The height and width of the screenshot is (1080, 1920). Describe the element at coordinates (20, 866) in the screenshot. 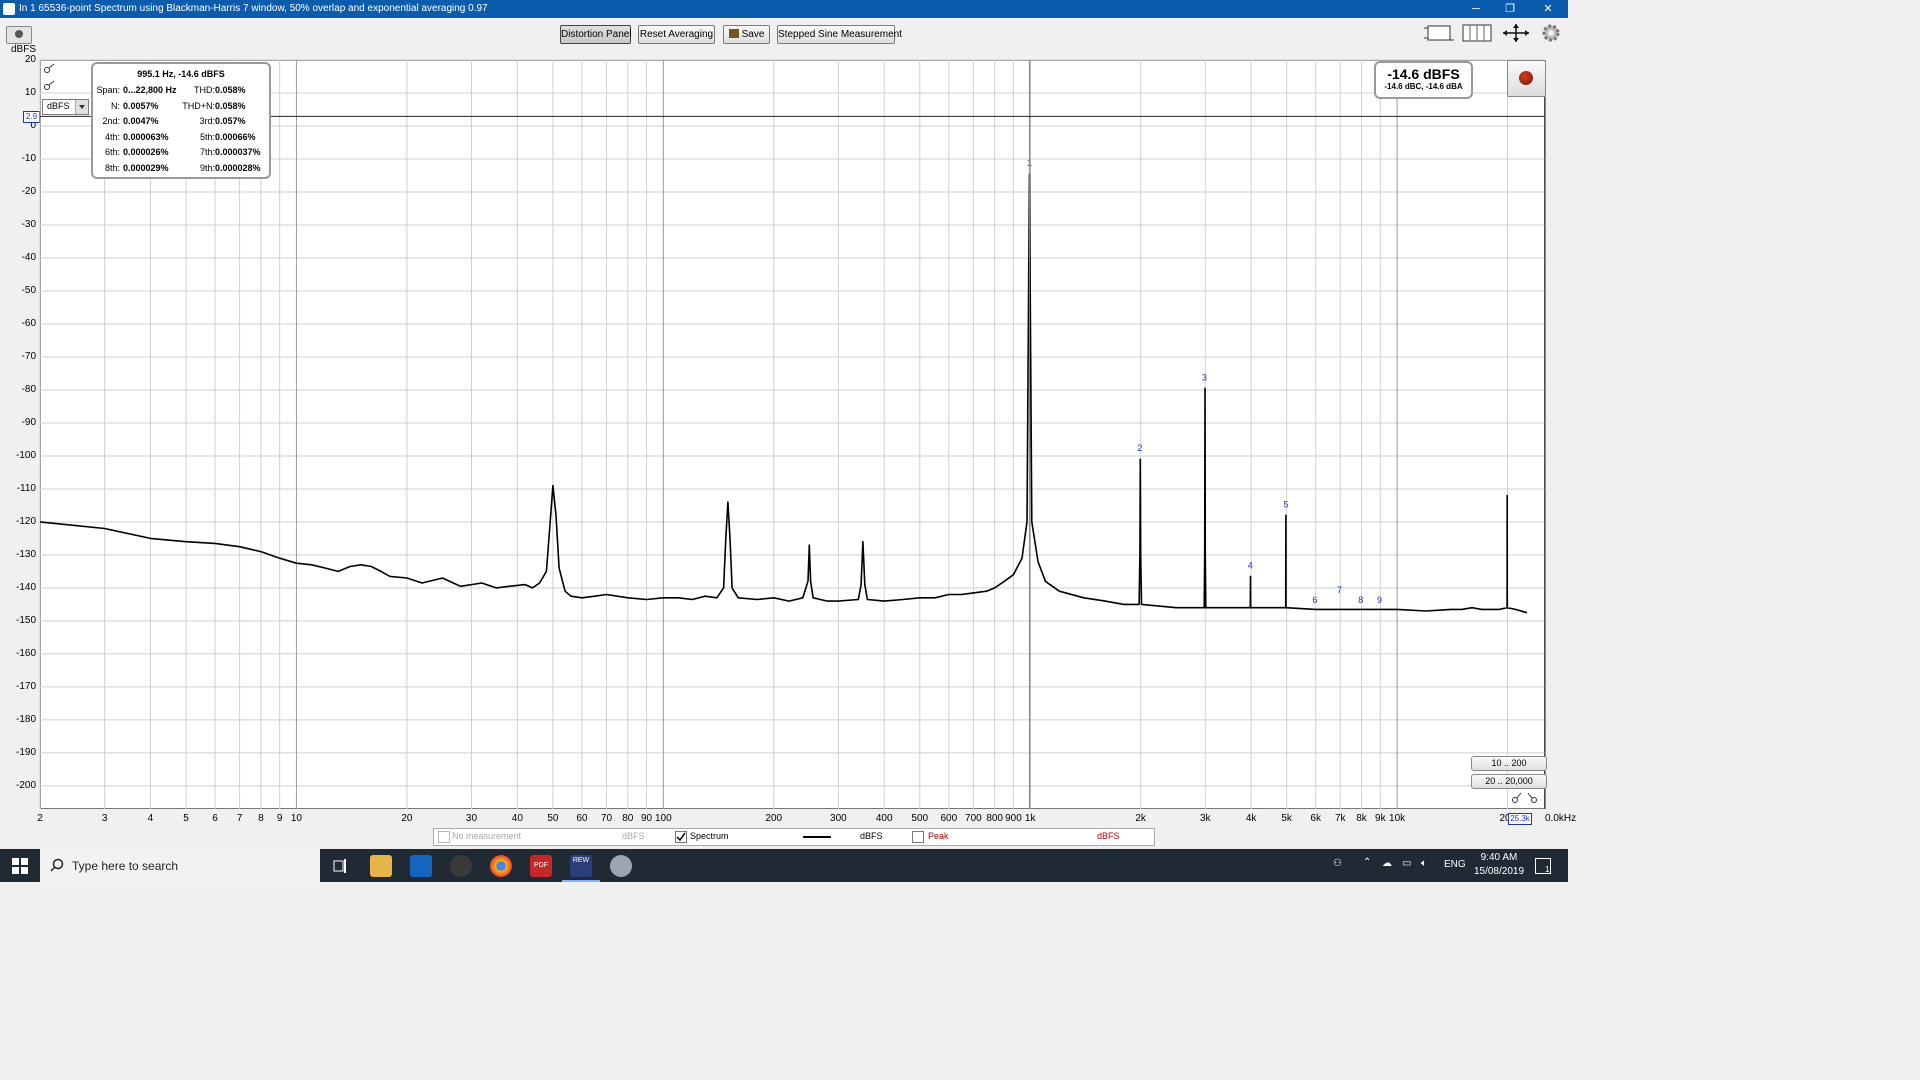

I see `windows-start-icon` at that location.